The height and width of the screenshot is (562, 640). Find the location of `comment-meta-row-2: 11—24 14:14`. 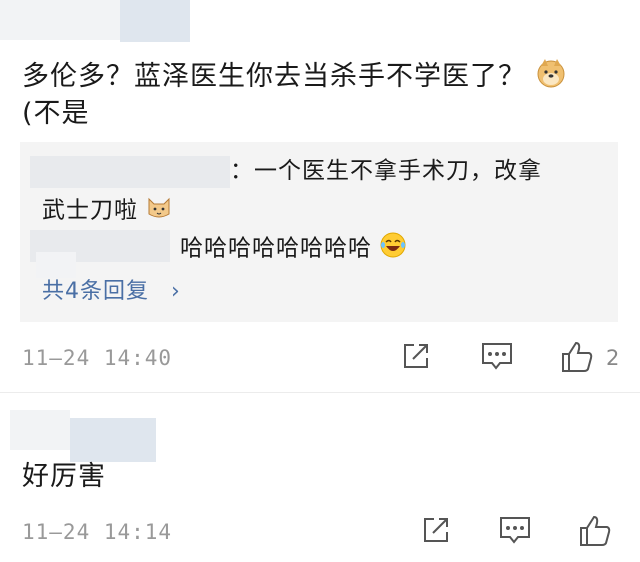

comment-meta-row-2: 11—24 14:14 is located at coordinates (322, 534).